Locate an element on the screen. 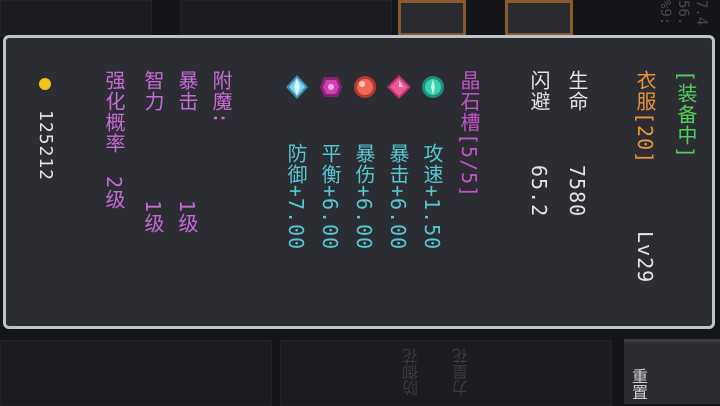  bg-label-strength-flower: 力量花 is located at coordinates (462, 372).